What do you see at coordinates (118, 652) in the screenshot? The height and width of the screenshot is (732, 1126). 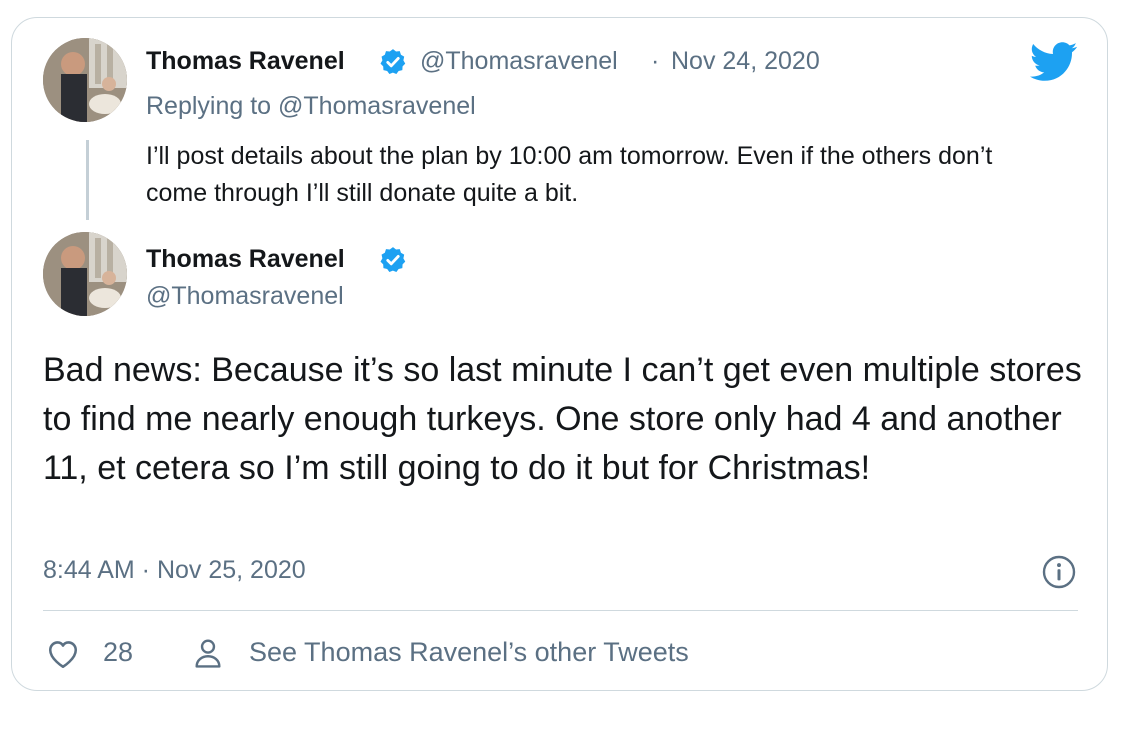 I see `like-count: 28` at bounding box center [118, 652].